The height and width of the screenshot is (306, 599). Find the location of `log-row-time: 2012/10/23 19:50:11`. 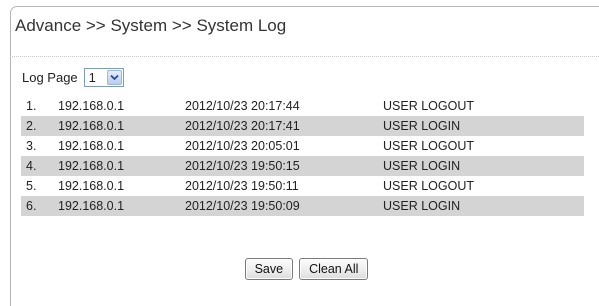

log-row-time: 2012/10/23 19:50:11 is located at coordinates (242, 186).